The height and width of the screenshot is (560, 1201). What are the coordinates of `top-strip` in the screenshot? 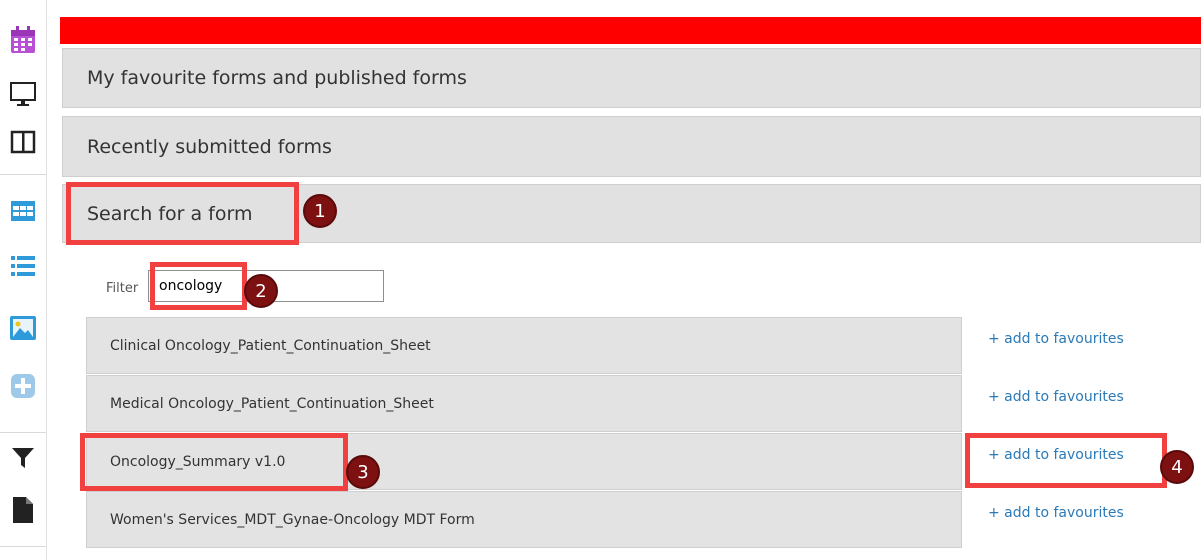 It's located at (600, 4).